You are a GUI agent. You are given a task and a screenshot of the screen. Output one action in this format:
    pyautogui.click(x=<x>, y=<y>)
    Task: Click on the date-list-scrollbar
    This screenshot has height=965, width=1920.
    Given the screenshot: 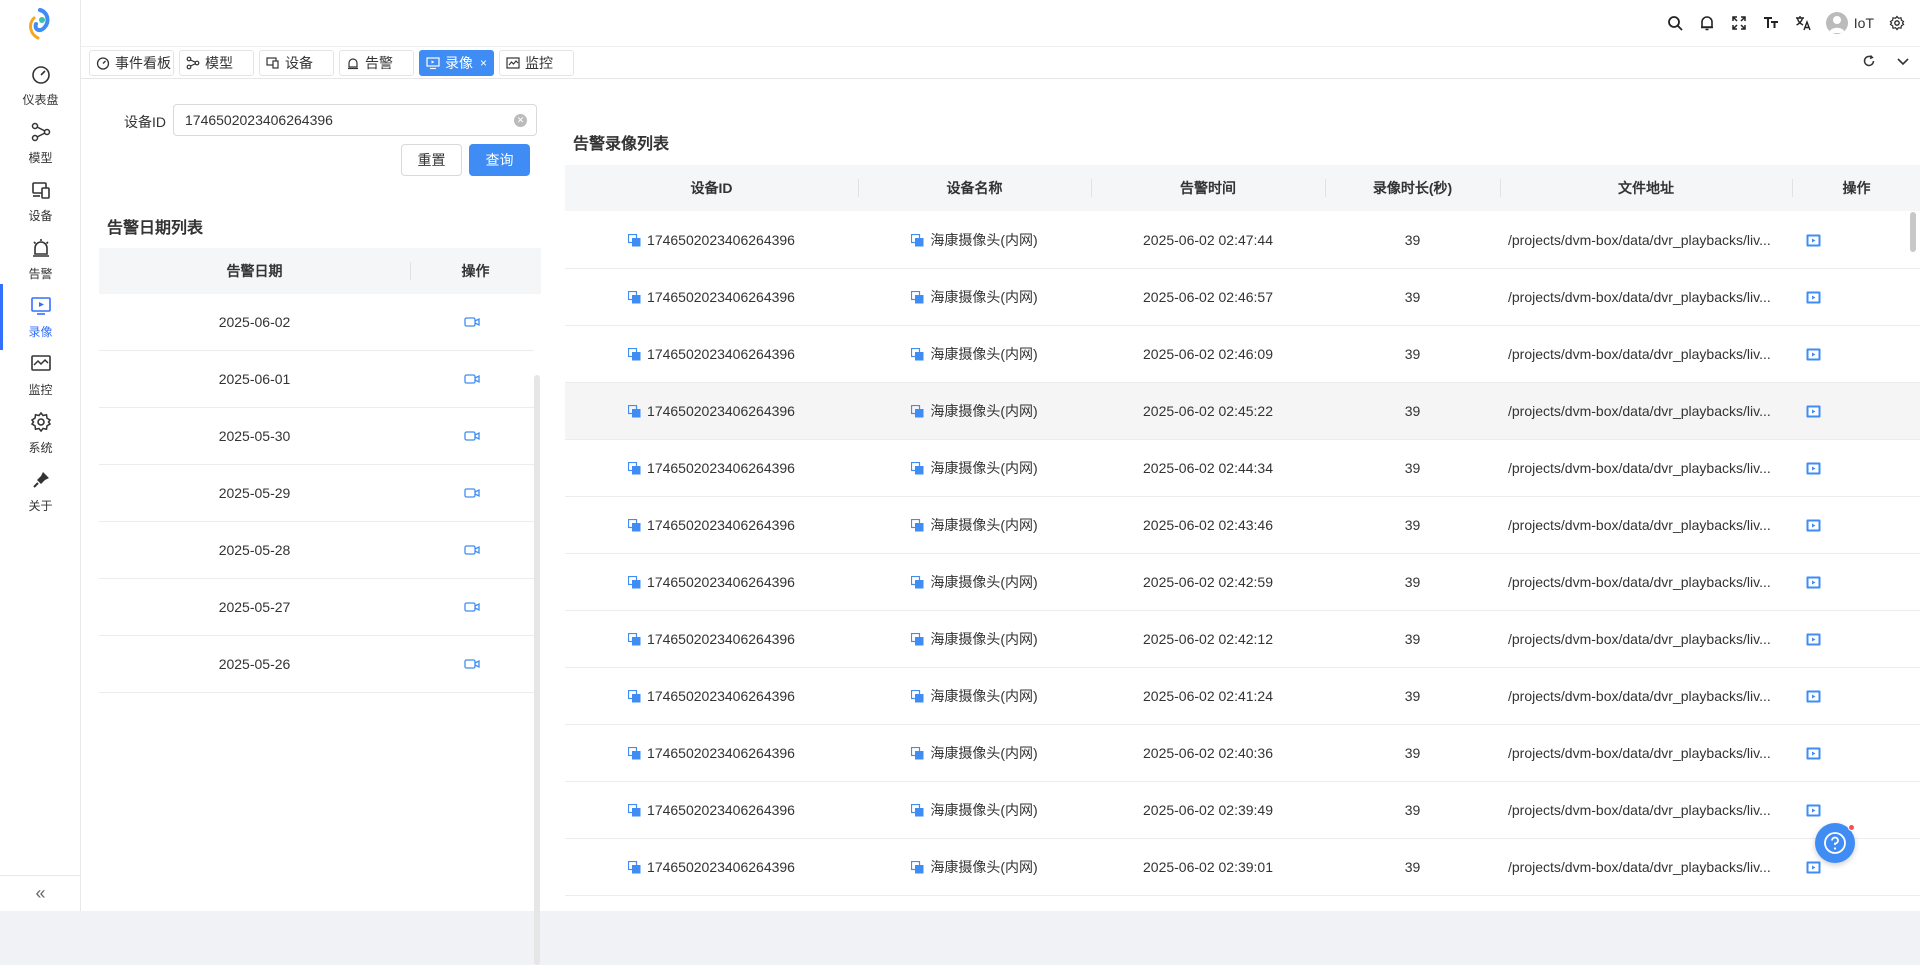 What is the action you would take?
    pyautogui.click(x=537, y=670)
    